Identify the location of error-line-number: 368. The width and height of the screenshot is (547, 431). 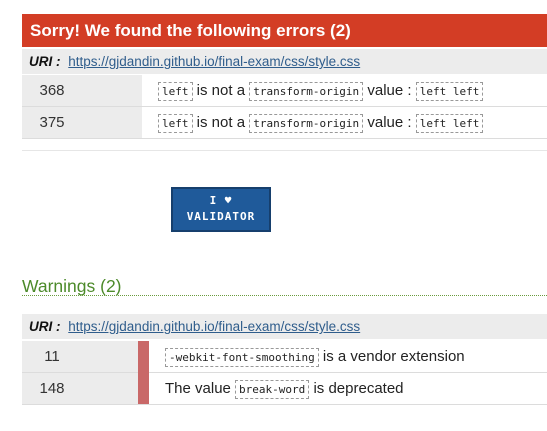
(52, 90).